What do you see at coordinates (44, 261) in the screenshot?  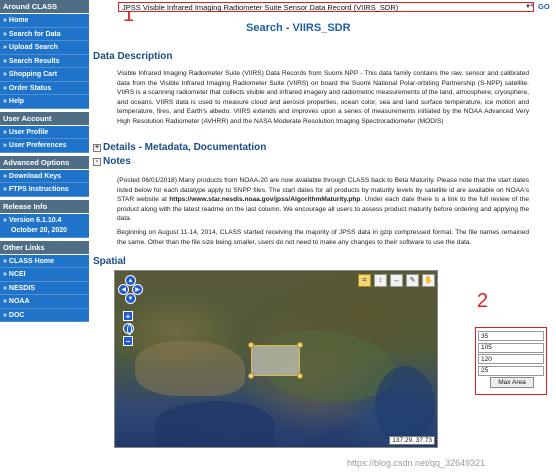 I see `sidebar-item-class-home: » CLASS Home` at bounding box center [44, 261].